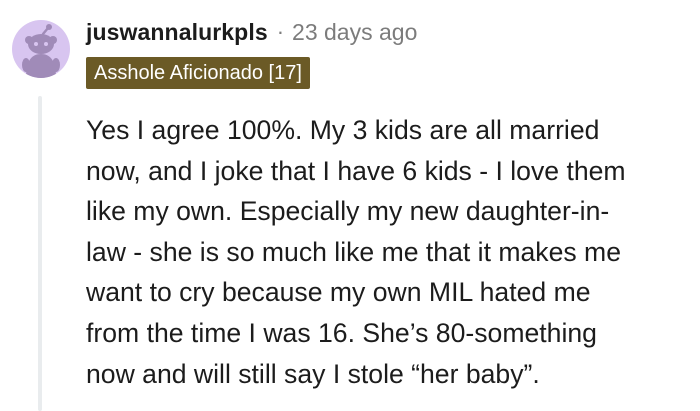 Image resolution: width=700 pixels, height=411 pixels. Describe the element at coordinates (40, 253) in the screenshot. I see `thread-collapse-line` at that location.